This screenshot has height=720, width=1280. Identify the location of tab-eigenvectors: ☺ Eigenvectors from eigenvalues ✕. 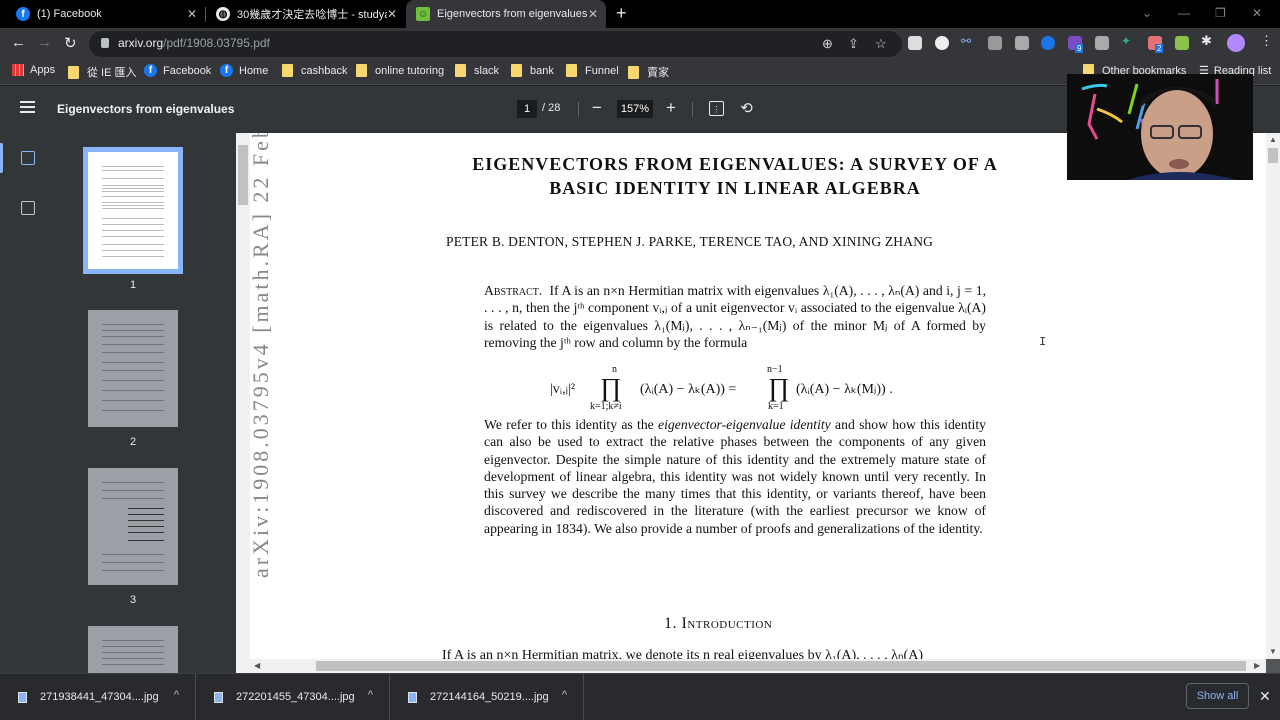
(506, 14).